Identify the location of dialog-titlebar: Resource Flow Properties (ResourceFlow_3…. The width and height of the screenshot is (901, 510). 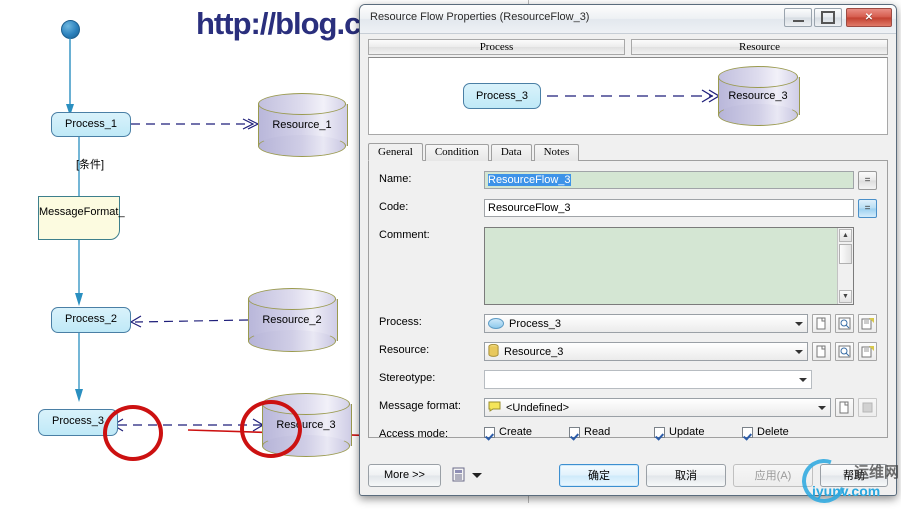
(628, 19).